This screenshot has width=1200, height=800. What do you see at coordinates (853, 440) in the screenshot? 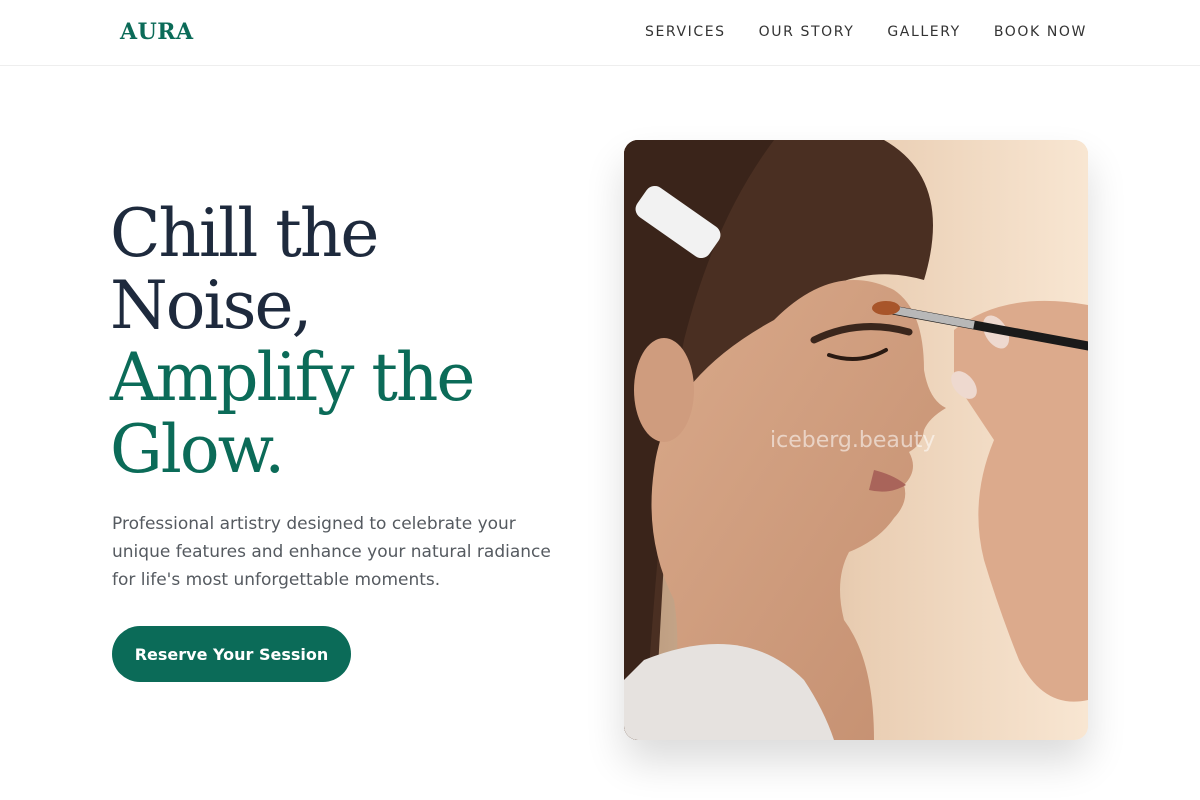
I see `image-watermark: iceberg.beauty` at bounding box center [853, 440].